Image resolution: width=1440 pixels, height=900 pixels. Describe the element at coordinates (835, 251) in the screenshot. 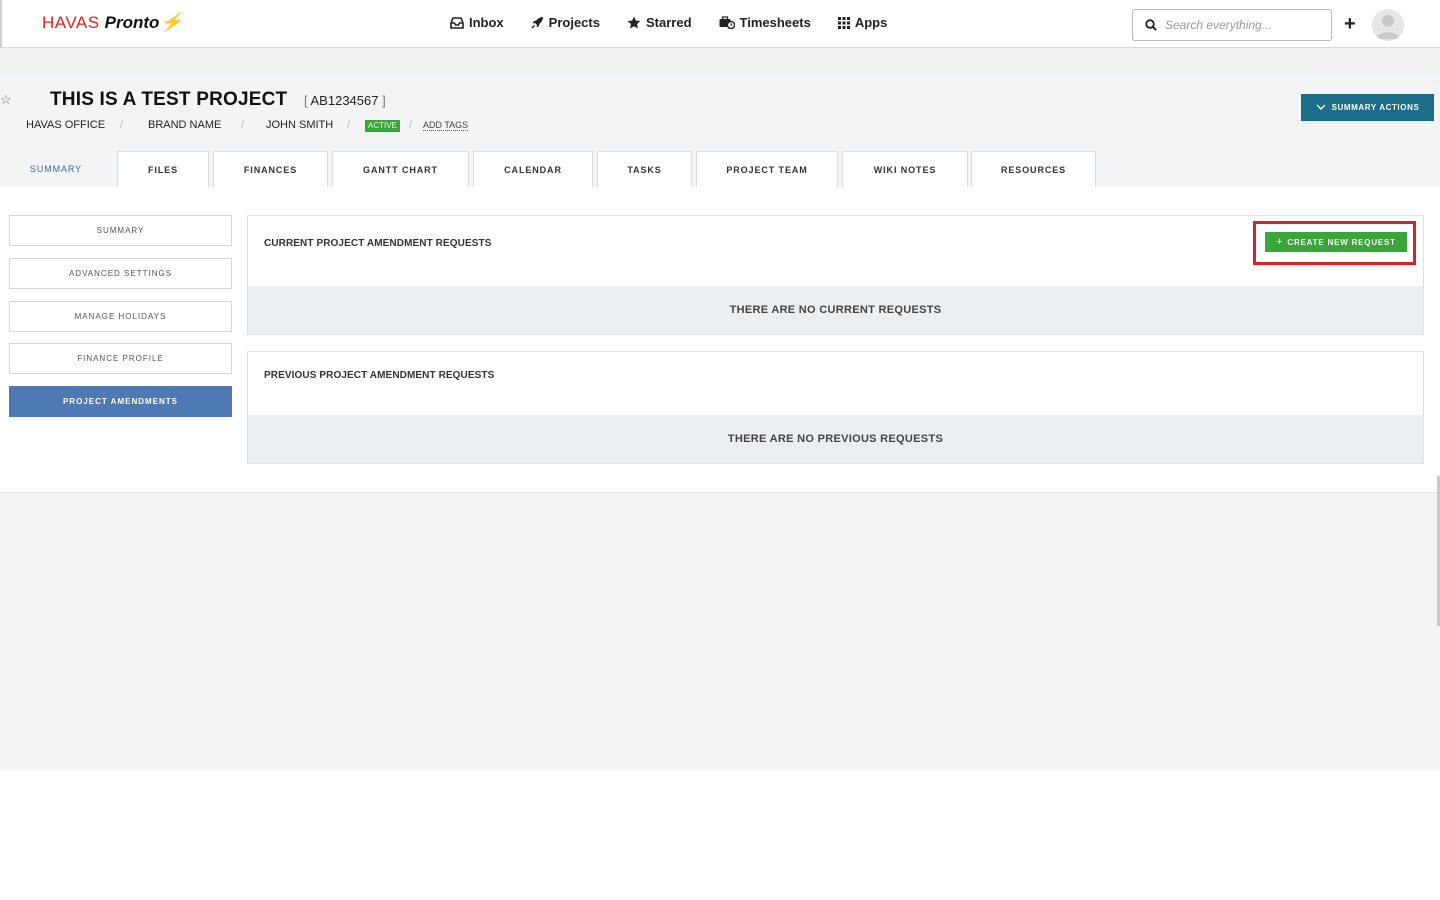

I see `current-requests-header: CURRENT PROJECT AMENDMENT REQUESTS` at that location.